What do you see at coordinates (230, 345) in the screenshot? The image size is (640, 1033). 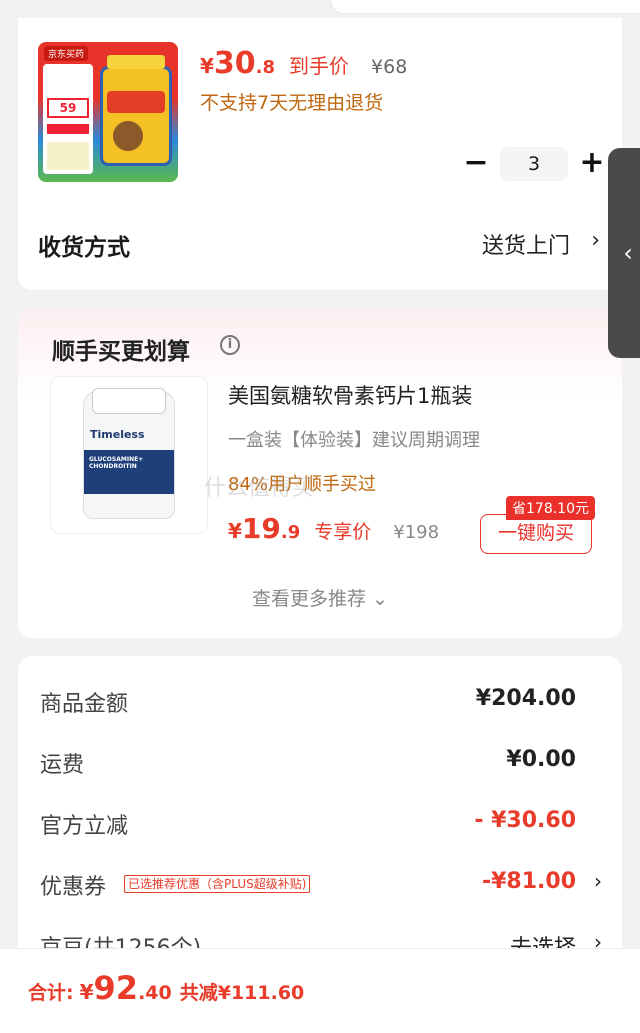 I see `info-icon: i` at bounding box center [230, 345].